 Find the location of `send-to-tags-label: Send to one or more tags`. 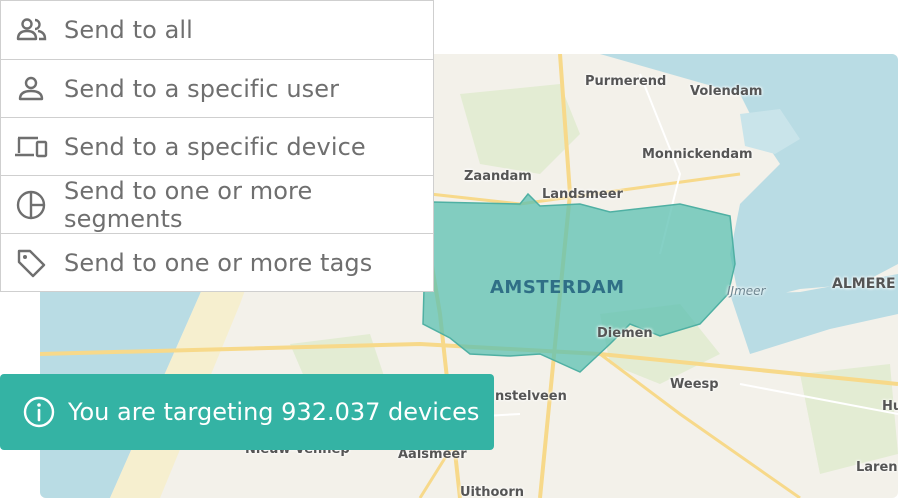

send-to-tags-label: Send to one or more tags is located at coordinates (218, 262).